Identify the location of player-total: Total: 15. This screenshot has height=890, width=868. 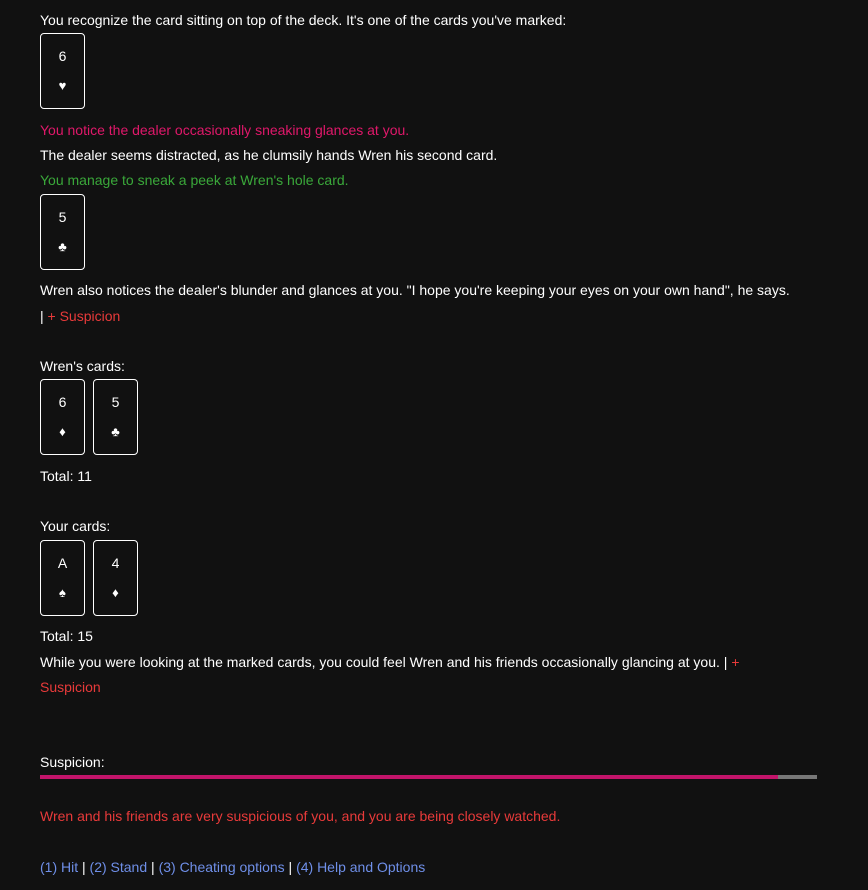
(66, 636).